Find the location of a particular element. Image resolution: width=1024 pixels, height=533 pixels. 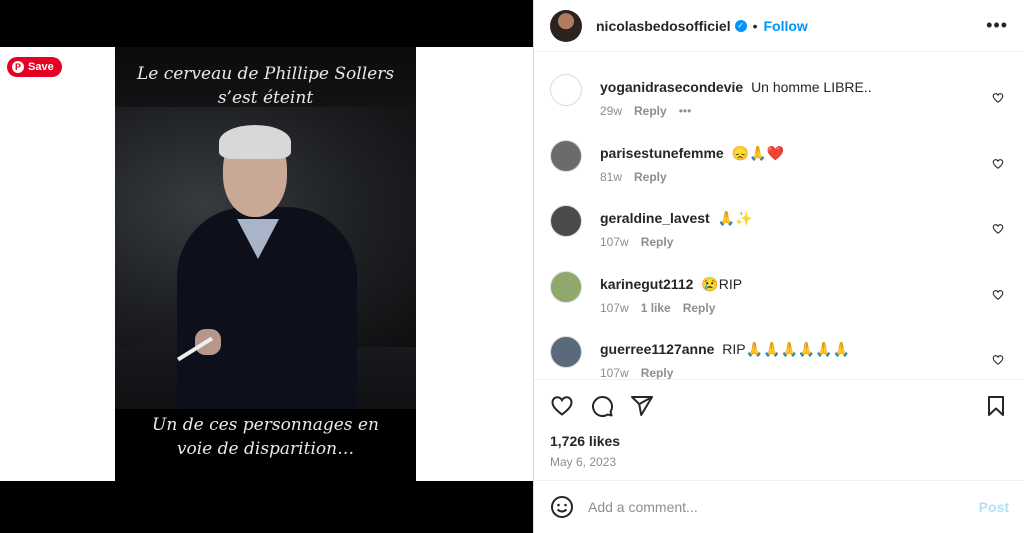

comment-line: karinegut2112 😢RIP is located at coordinates (804, 284).